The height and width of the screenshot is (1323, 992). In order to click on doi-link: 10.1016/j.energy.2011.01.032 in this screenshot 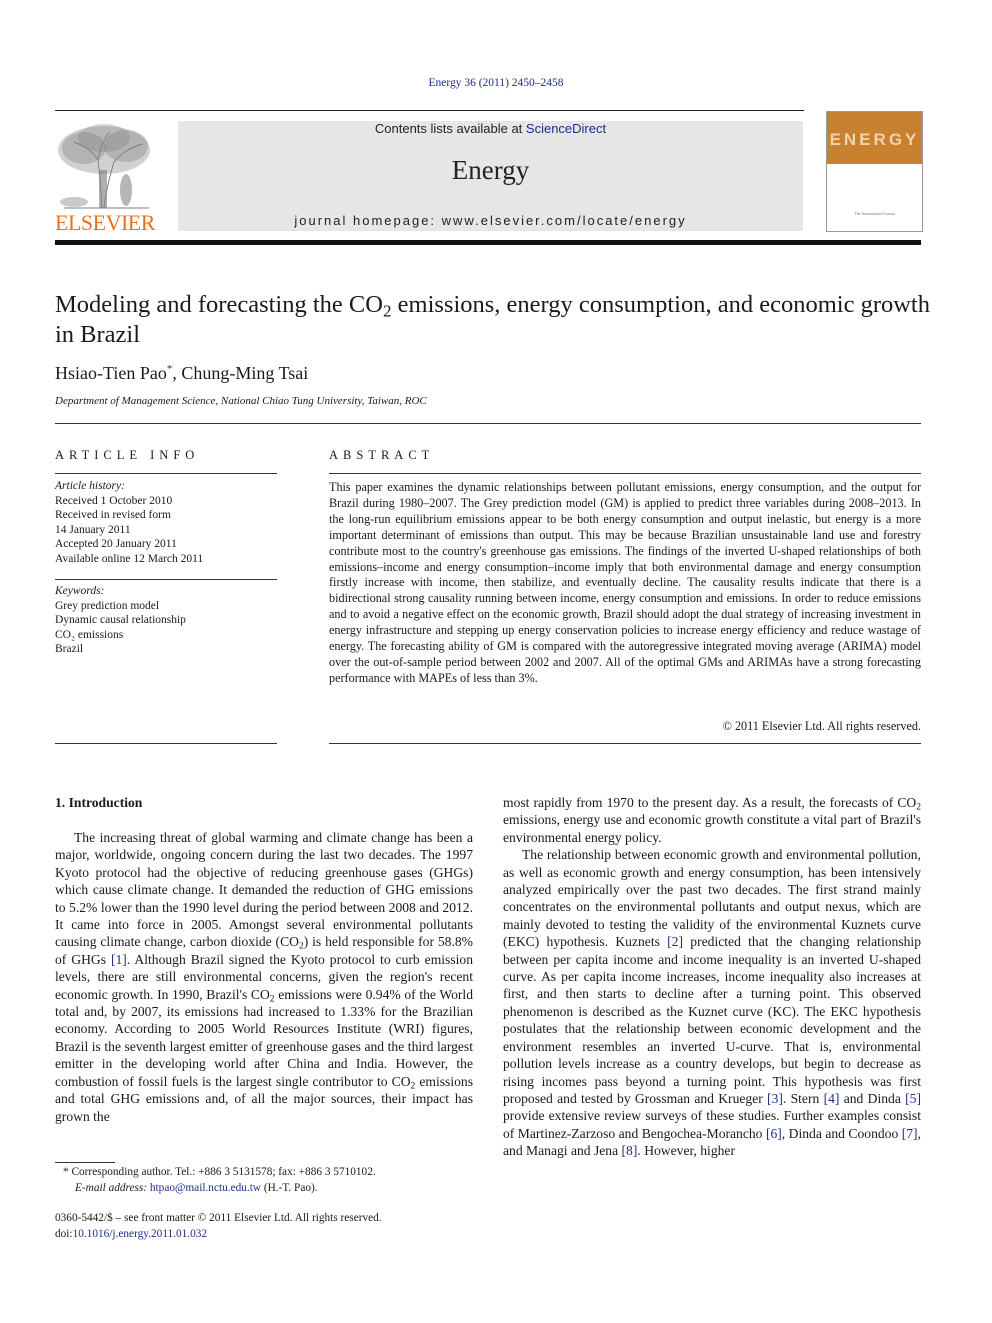, I will do `click(140, 1234)`.